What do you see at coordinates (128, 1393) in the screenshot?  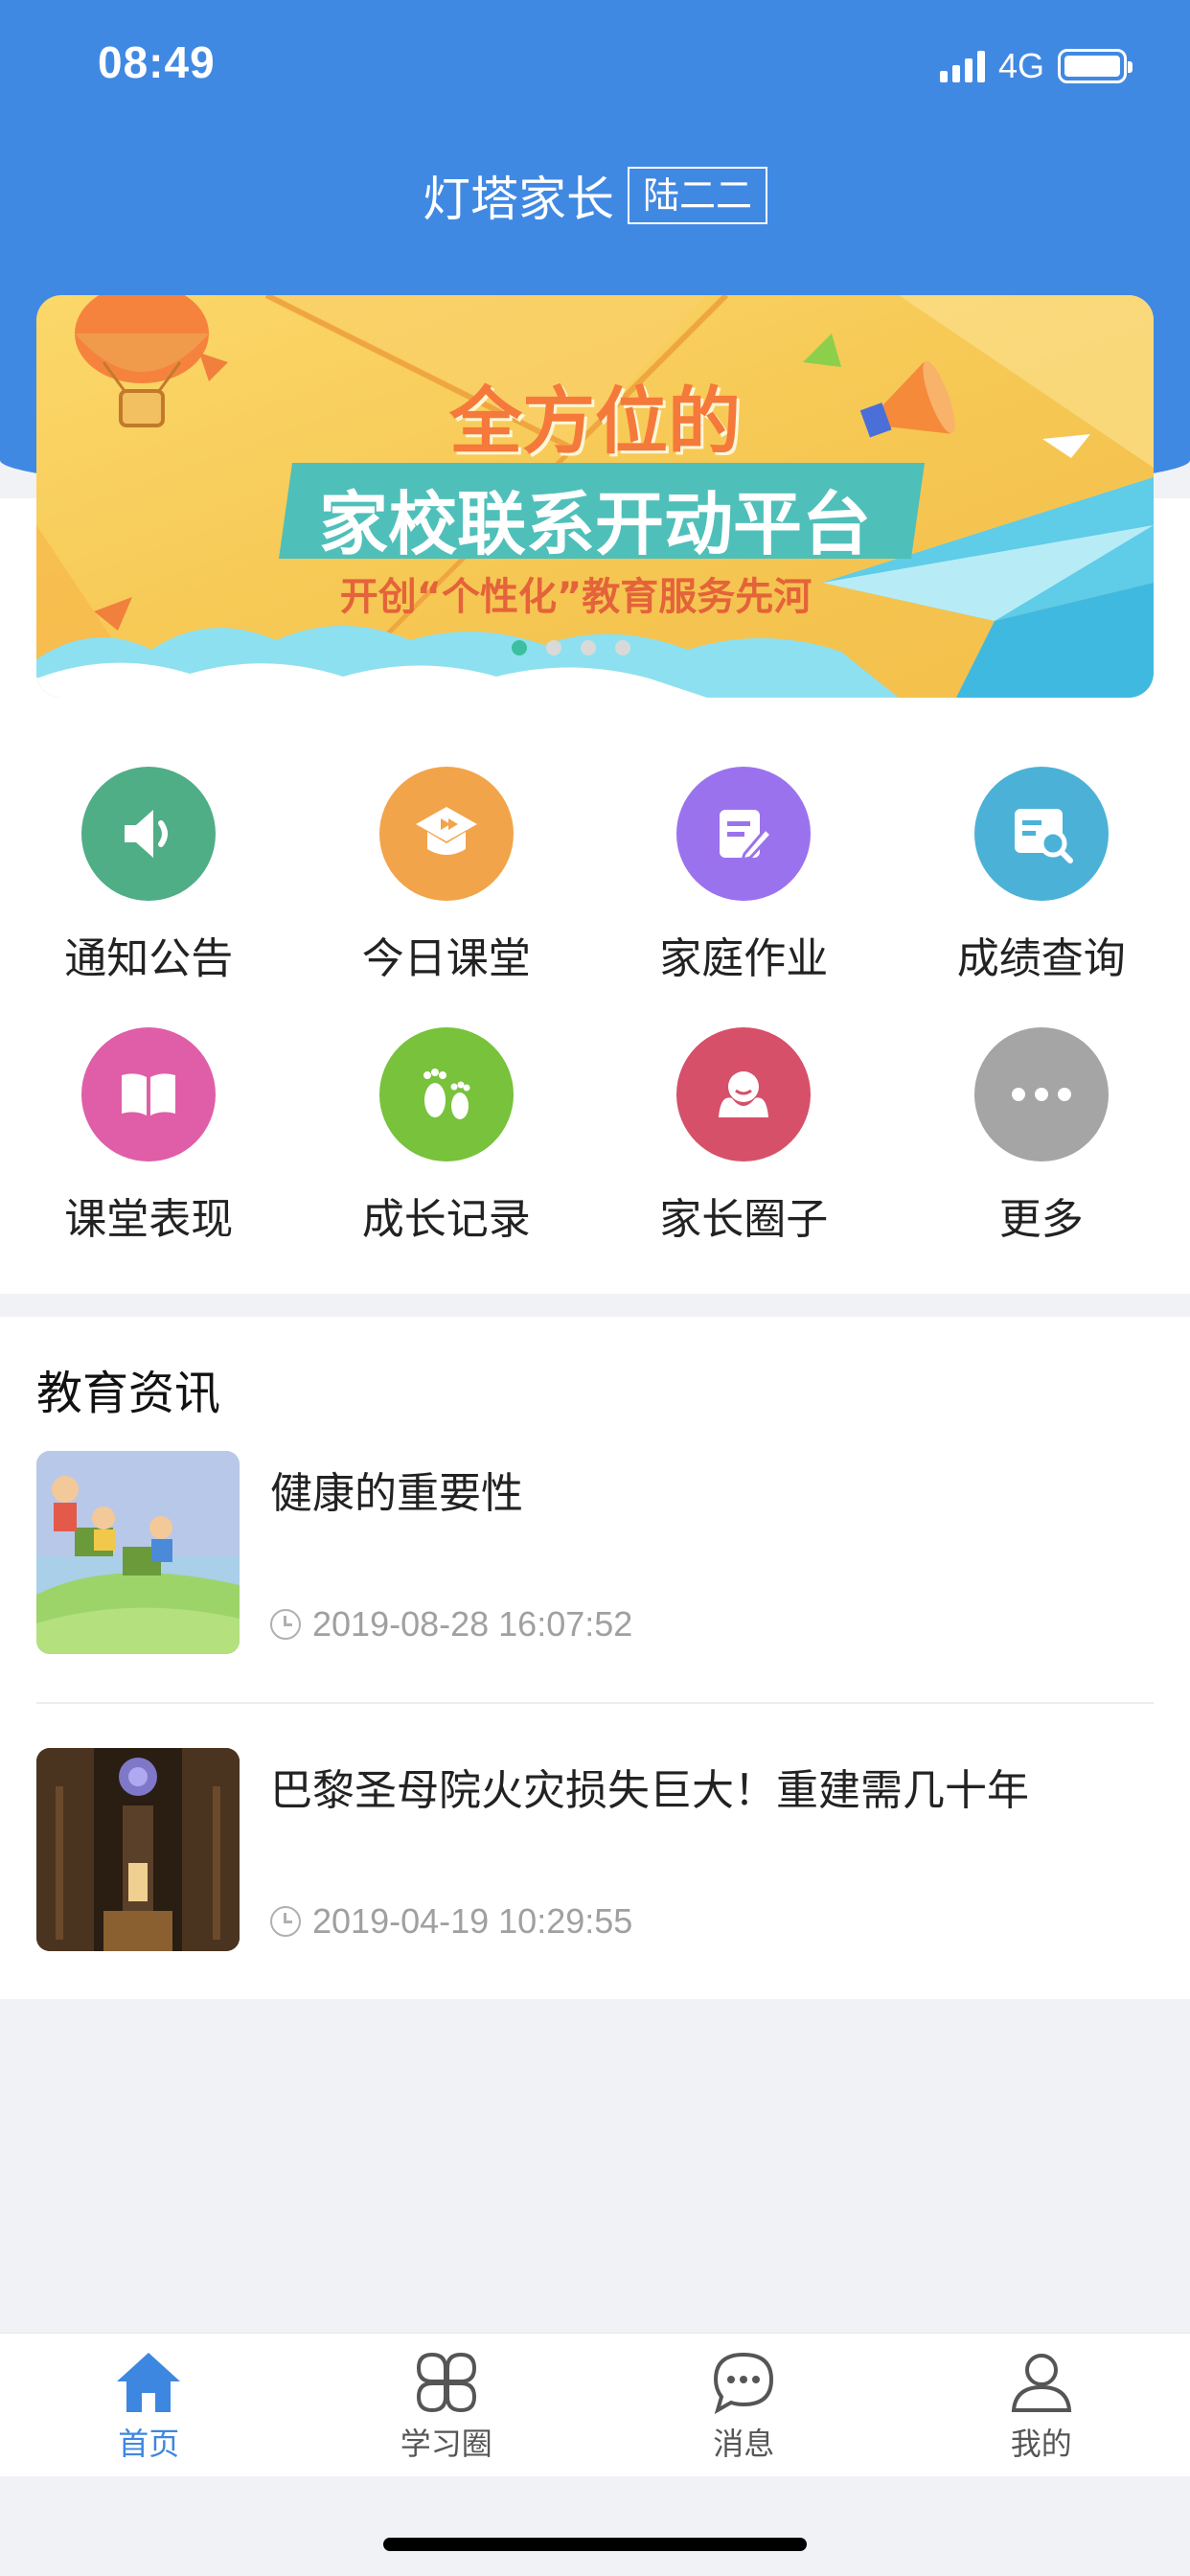 I see `news-heading: 教育资讯` at bounding box center [128, 1393].